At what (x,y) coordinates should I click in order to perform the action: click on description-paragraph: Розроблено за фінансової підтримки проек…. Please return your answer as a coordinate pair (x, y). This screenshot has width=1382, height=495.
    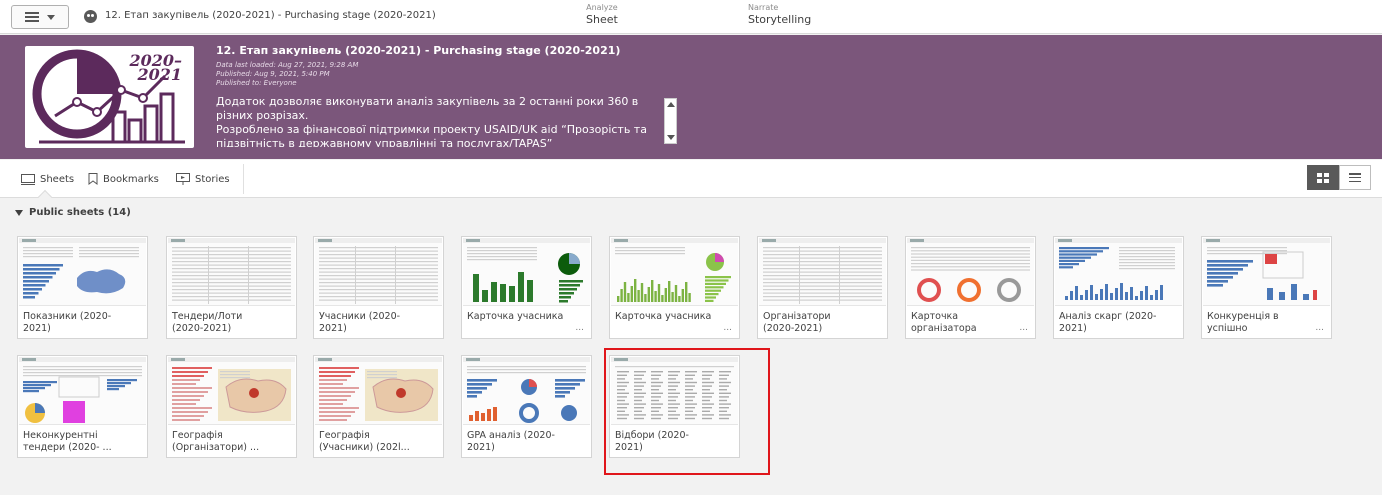
    Looking at the image, I should click on (431, 135).